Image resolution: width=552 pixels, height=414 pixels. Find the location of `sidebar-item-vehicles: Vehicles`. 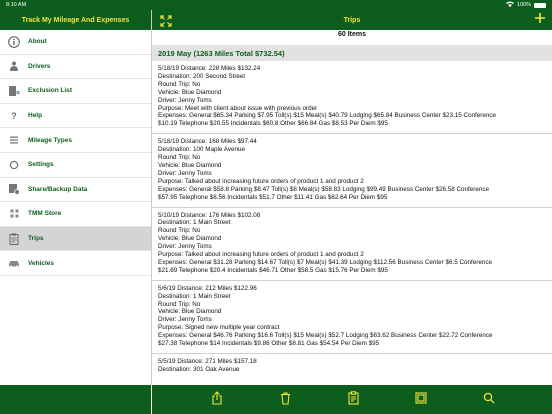

sidebar-item-vehicles: Vehicles is located at coordinates (75, 263).